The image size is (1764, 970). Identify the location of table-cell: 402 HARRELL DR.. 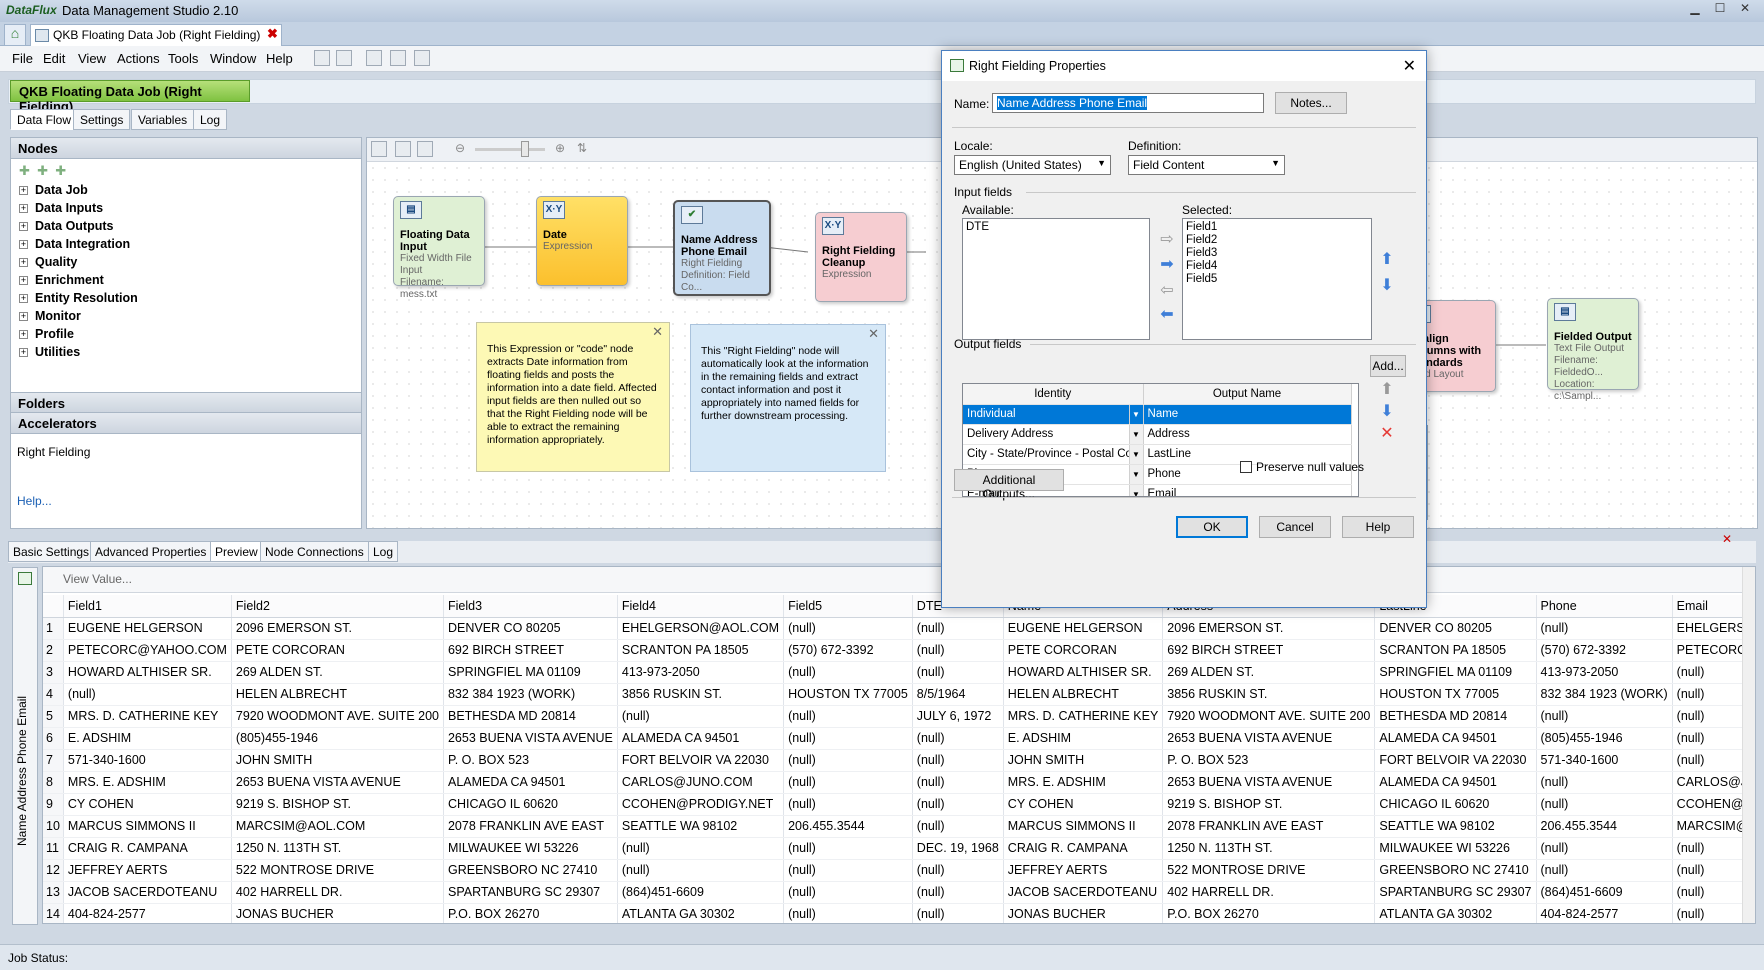
(337, 892).